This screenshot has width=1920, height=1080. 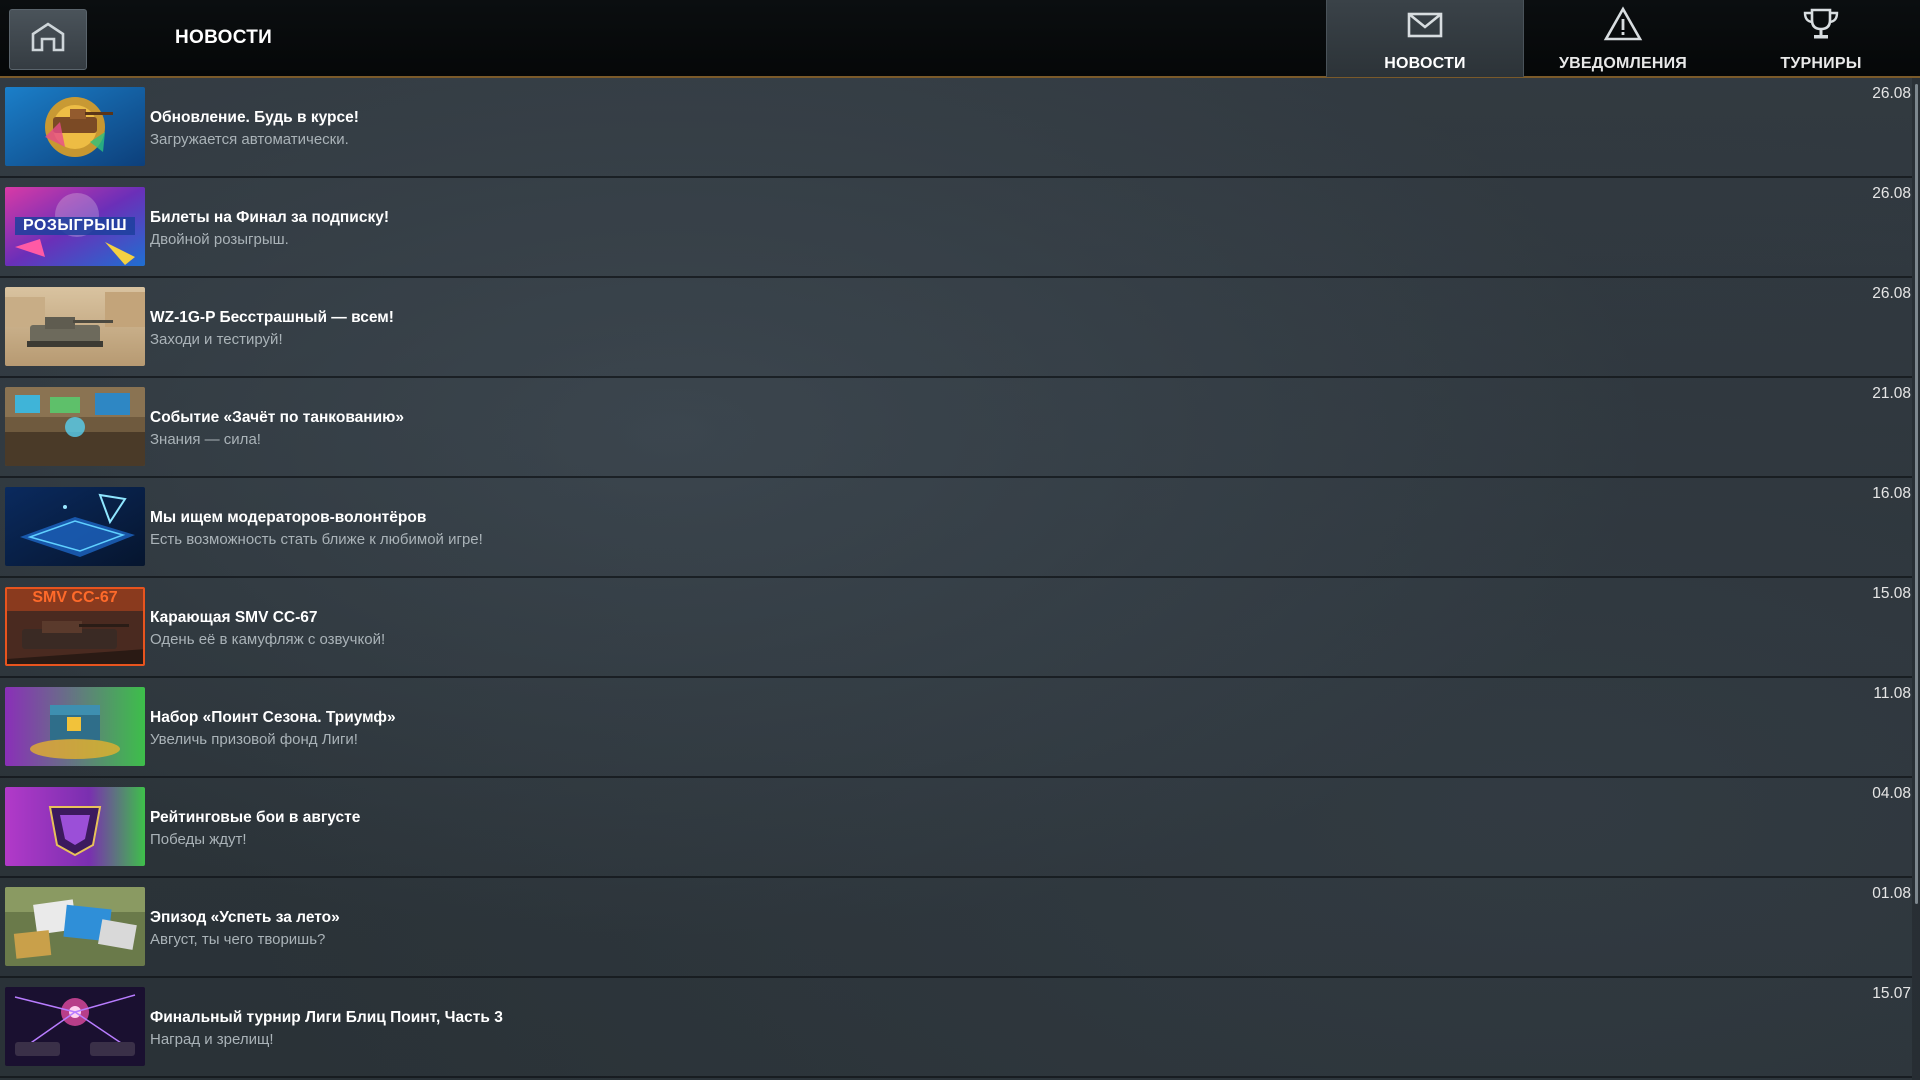 I want to click on tab-tournaments: ТУРНИРЫ, so click(x=1821, y=38).